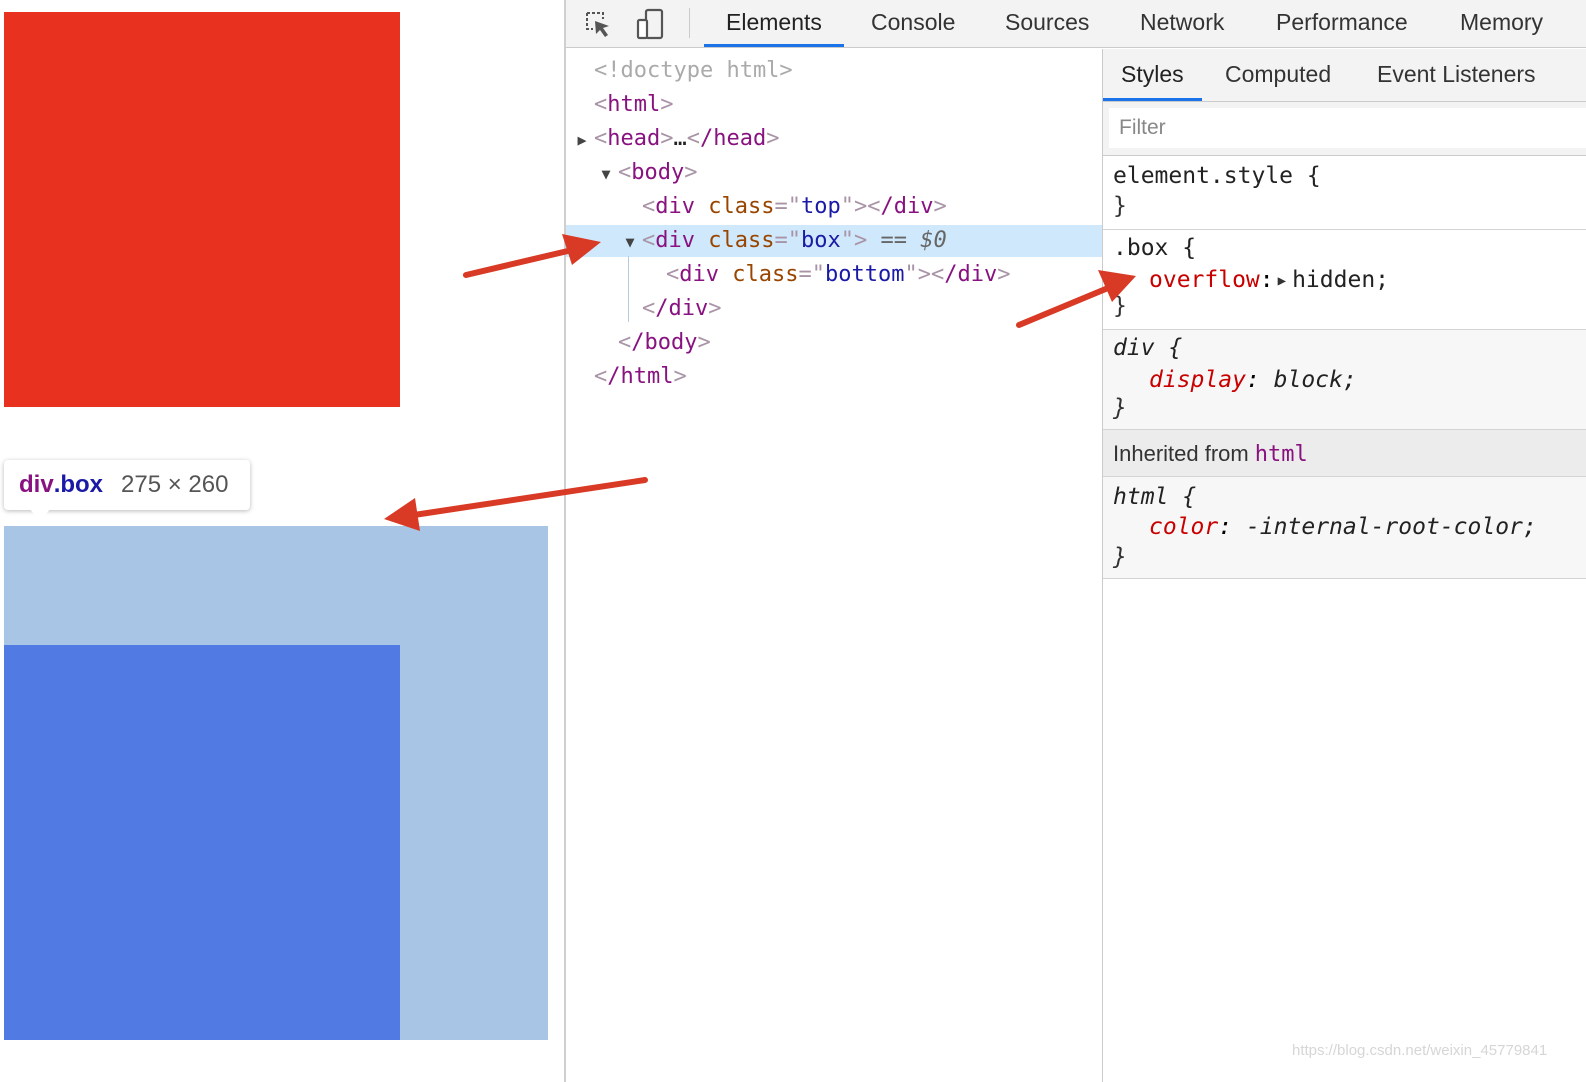 The height and width of the screenshot is (1082, 1586). I want to click on styles-subtabs: Styles Computed Event Listeners, so click(1344, 75).